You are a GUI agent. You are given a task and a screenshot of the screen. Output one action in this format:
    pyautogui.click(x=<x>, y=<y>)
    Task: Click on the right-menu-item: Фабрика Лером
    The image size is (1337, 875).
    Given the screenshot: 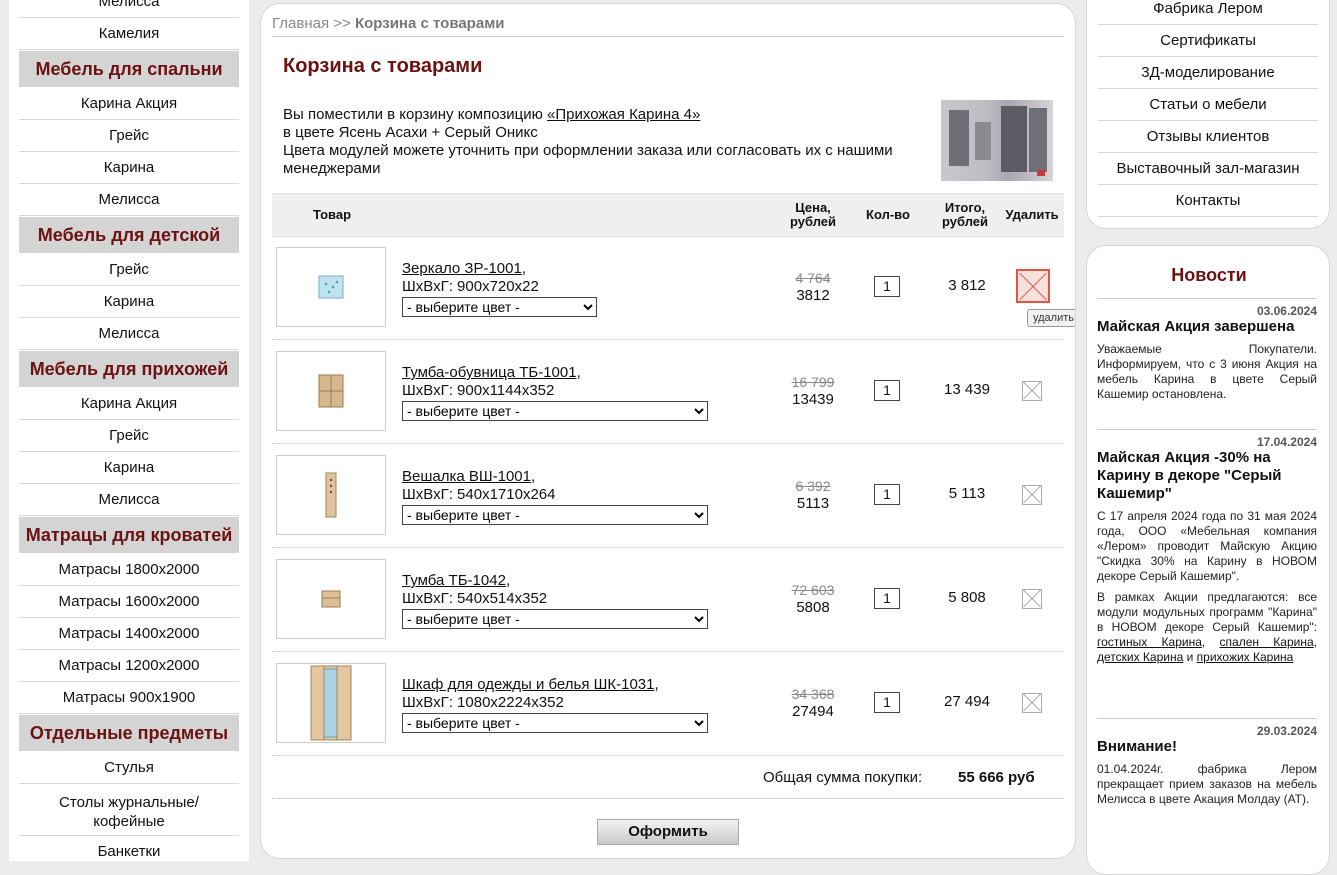 What is the action you would take?
    pyautogui.click(x=1208, y=12)
    